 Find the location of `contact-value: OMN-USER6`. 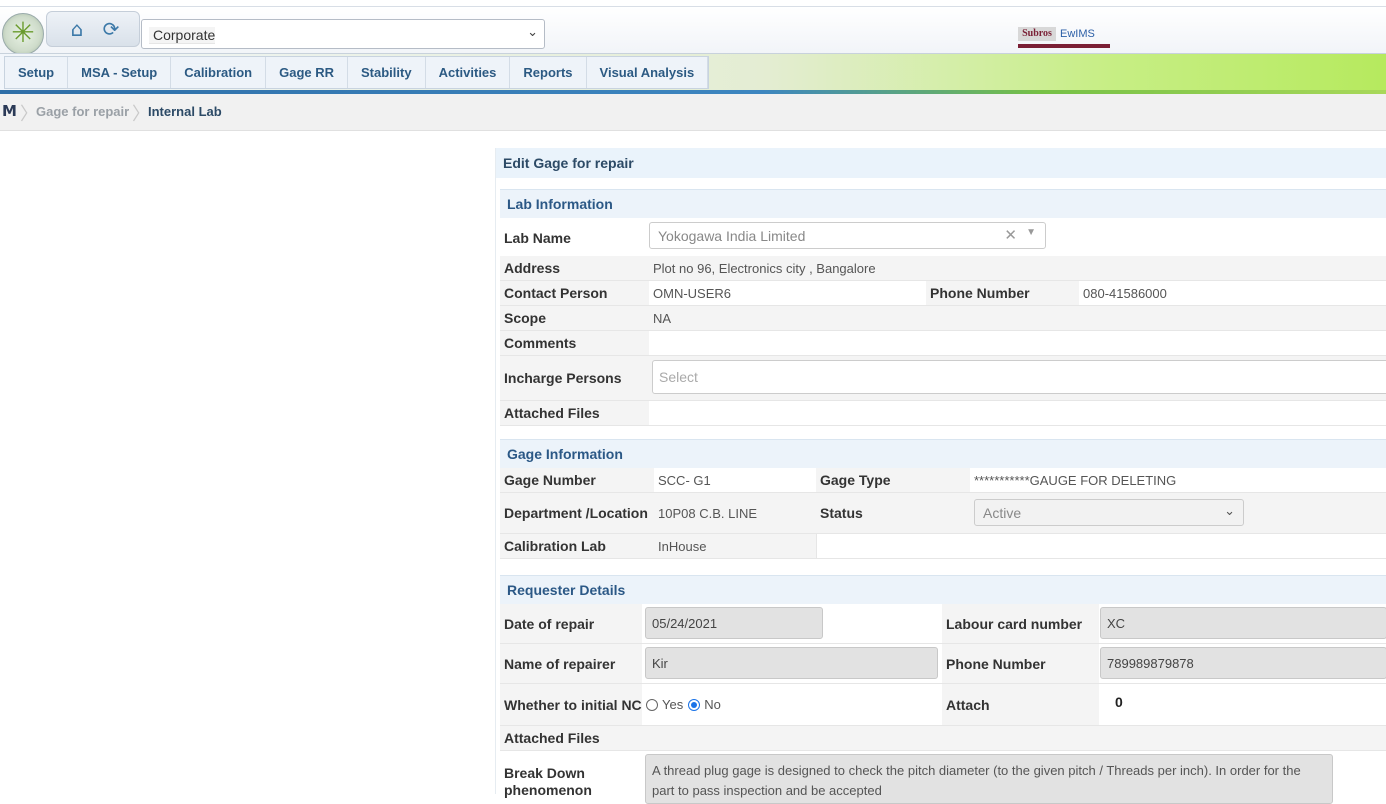

contact-value: OMN-USER6 is located at coordinates (787, 293).